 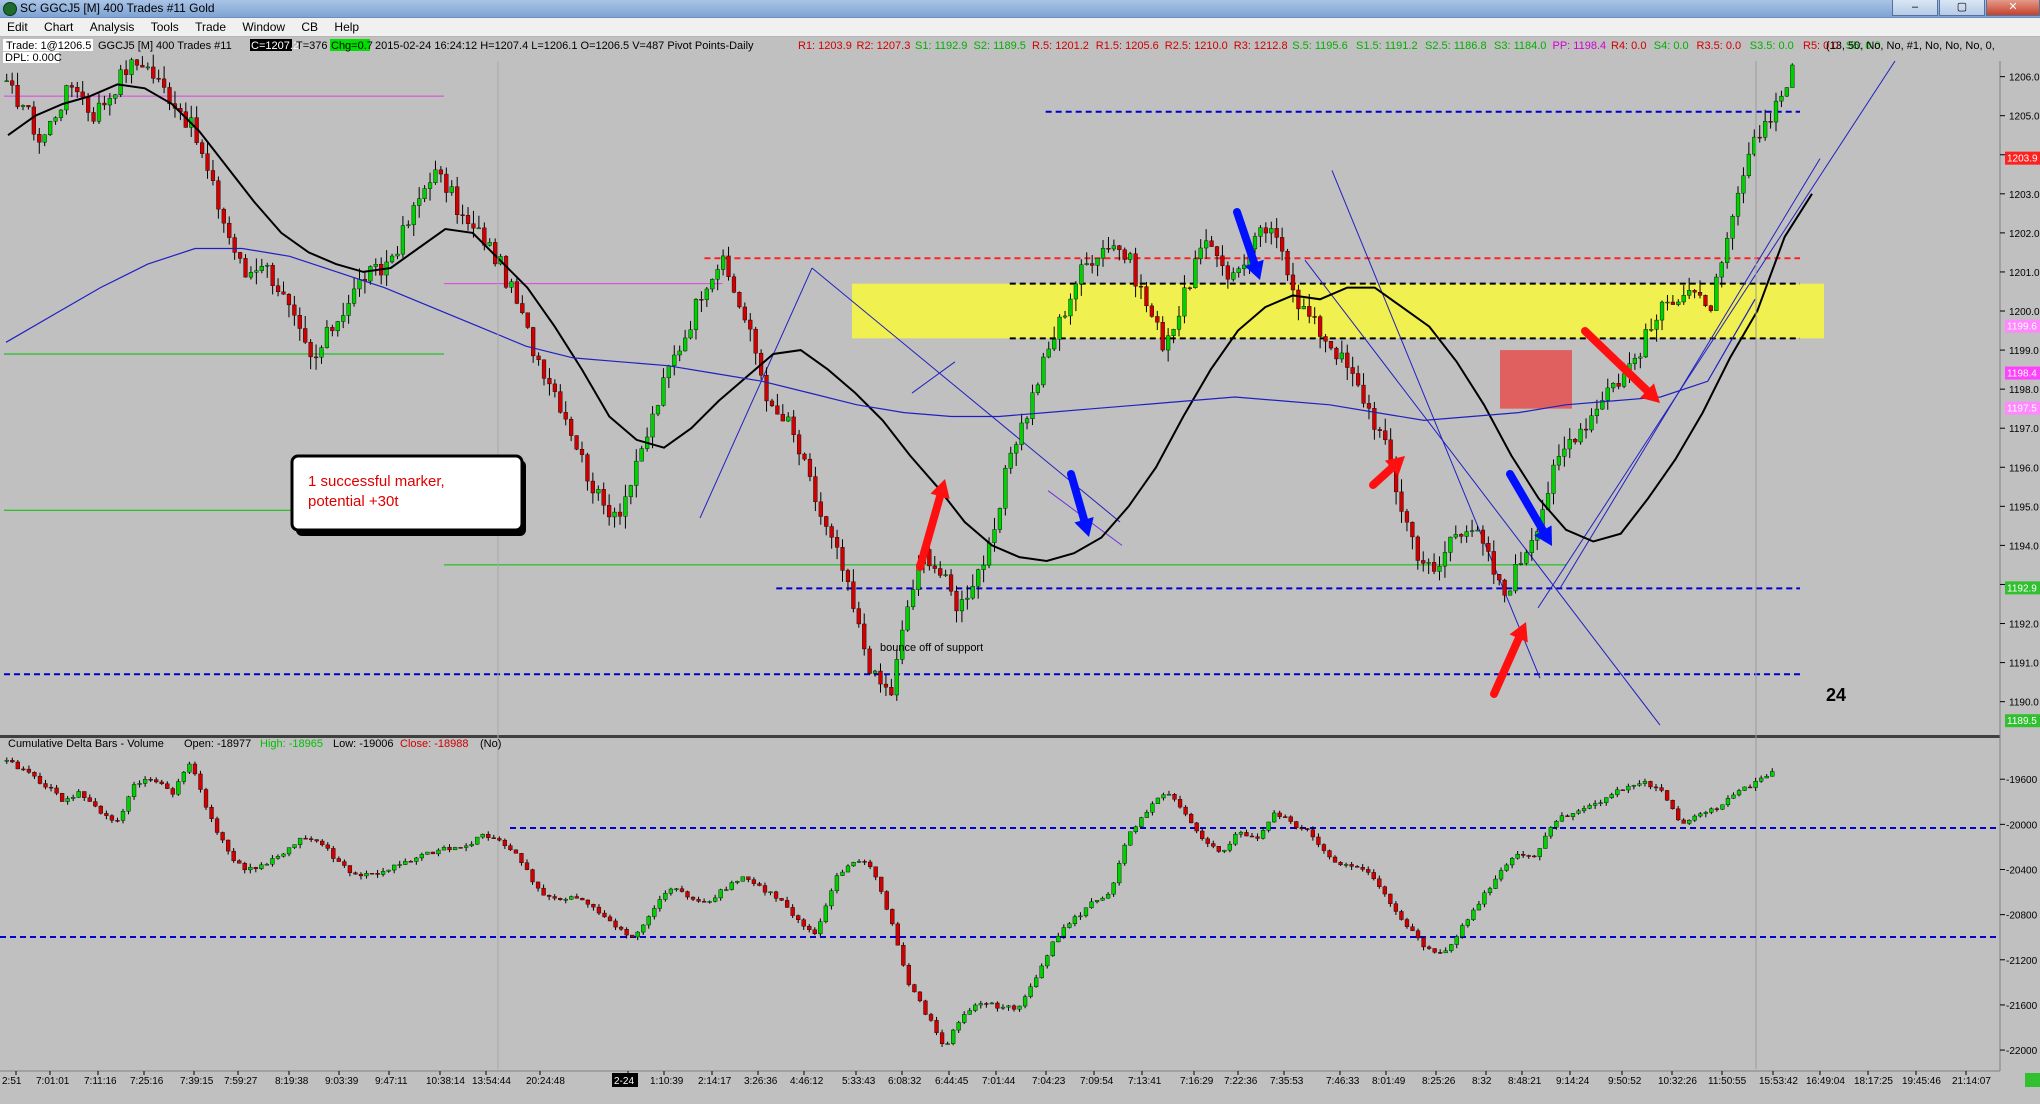 What do you see at coordinates (1389, 1081) in the screenshot?
I see `time-label: 8:01:49` at bounding box center [1389, 1081].